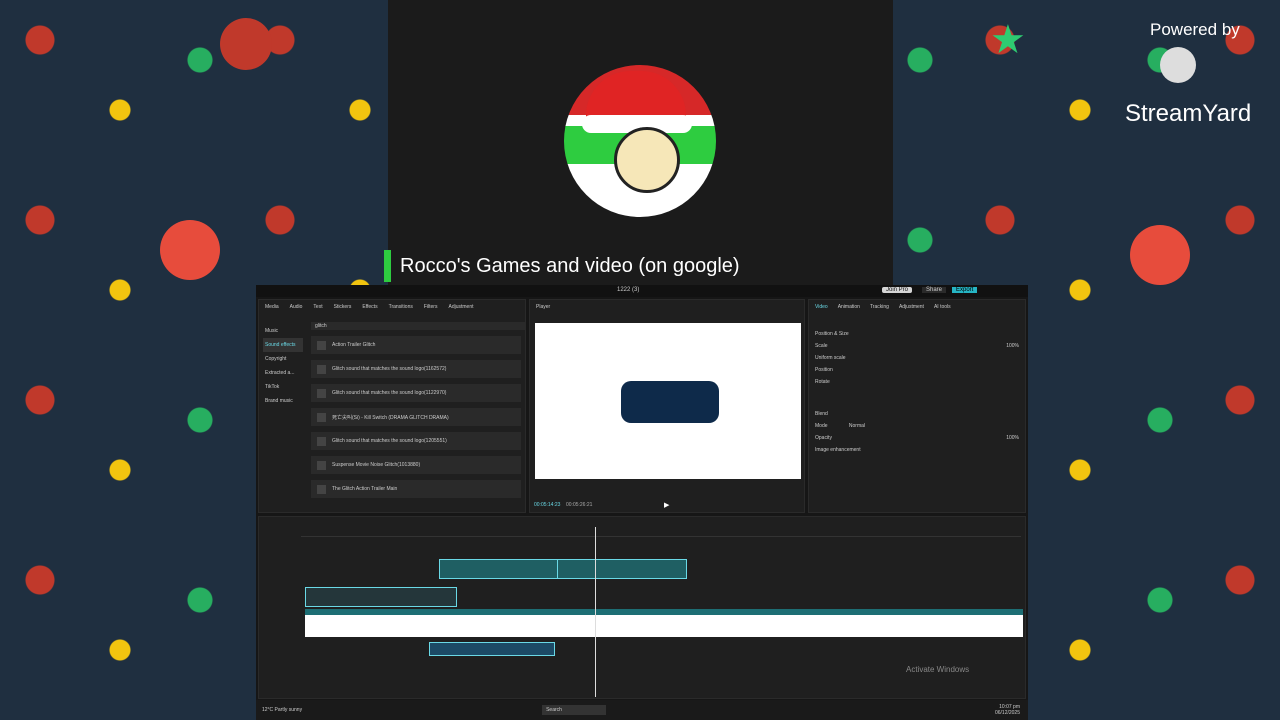  I want to click on app-titlebar: 1222 (3) Join Pro Share Export, so click(642, 291).